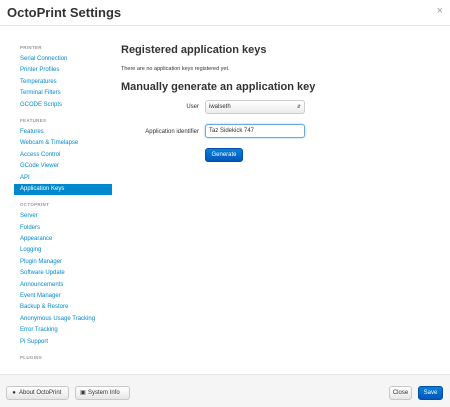 This screenshot has height=407, width=450. I want to click on system-info-icon: ▣, so click(83, 393).